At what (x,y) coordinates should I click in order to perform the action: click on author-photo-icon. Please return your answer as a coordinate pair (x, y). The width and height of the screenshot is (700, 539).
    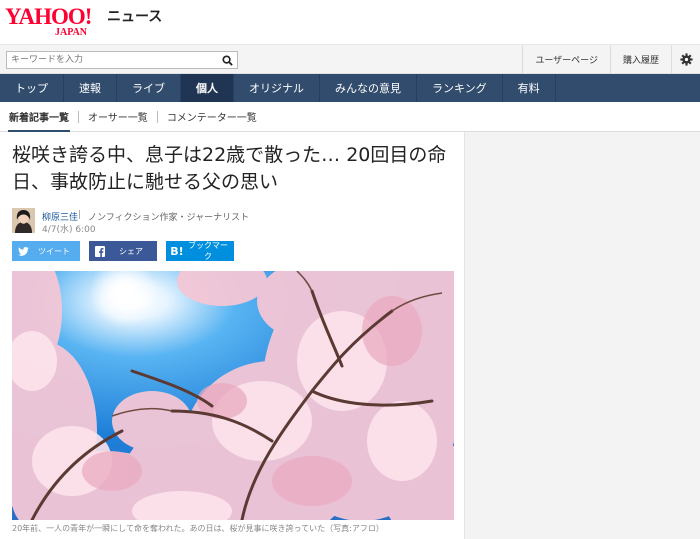
    Looking at the image, I should click on (23, 220).